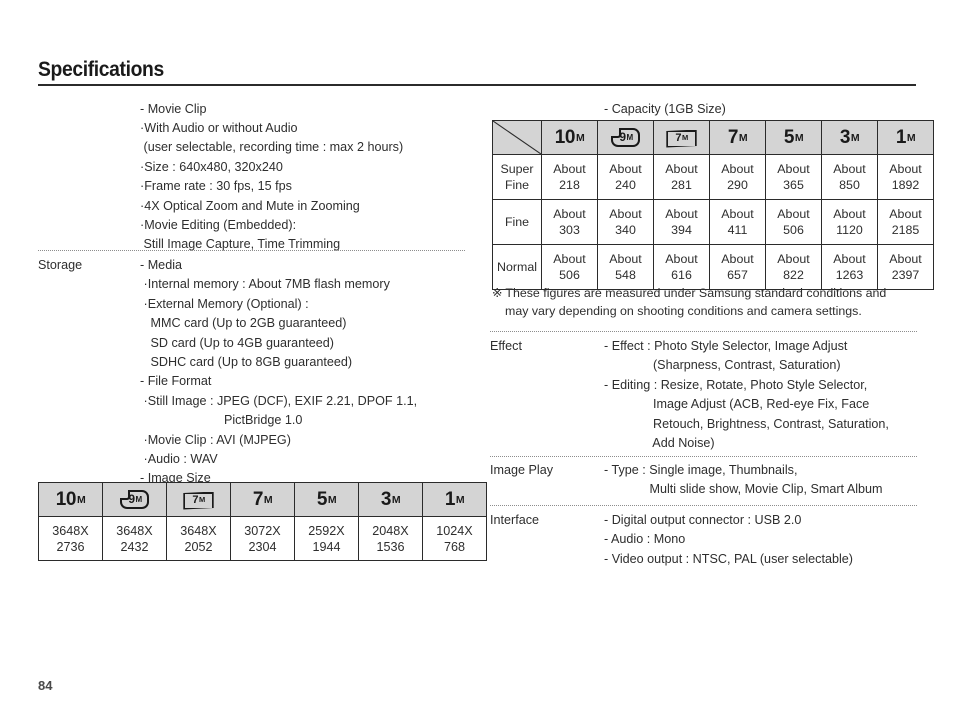 This screenshot has height=720, width=954. What do you see at coordinates (251, 250) in the screenshot?
I see `divider-storage` at bounding box center [251, 250].